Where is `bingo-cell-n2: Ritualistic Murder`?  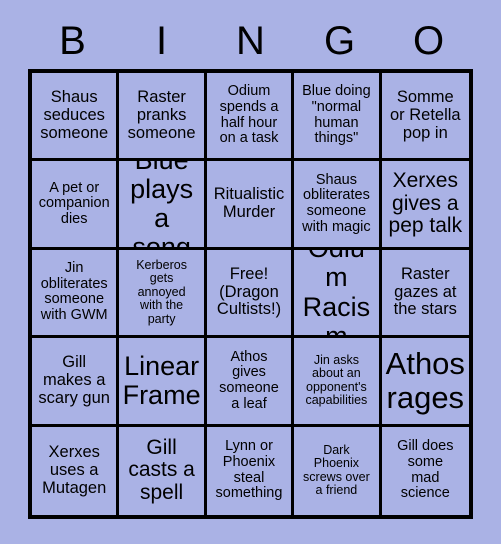 bingo-cell-n2: Ritualistic Murder is located at coordinates (250, 205).